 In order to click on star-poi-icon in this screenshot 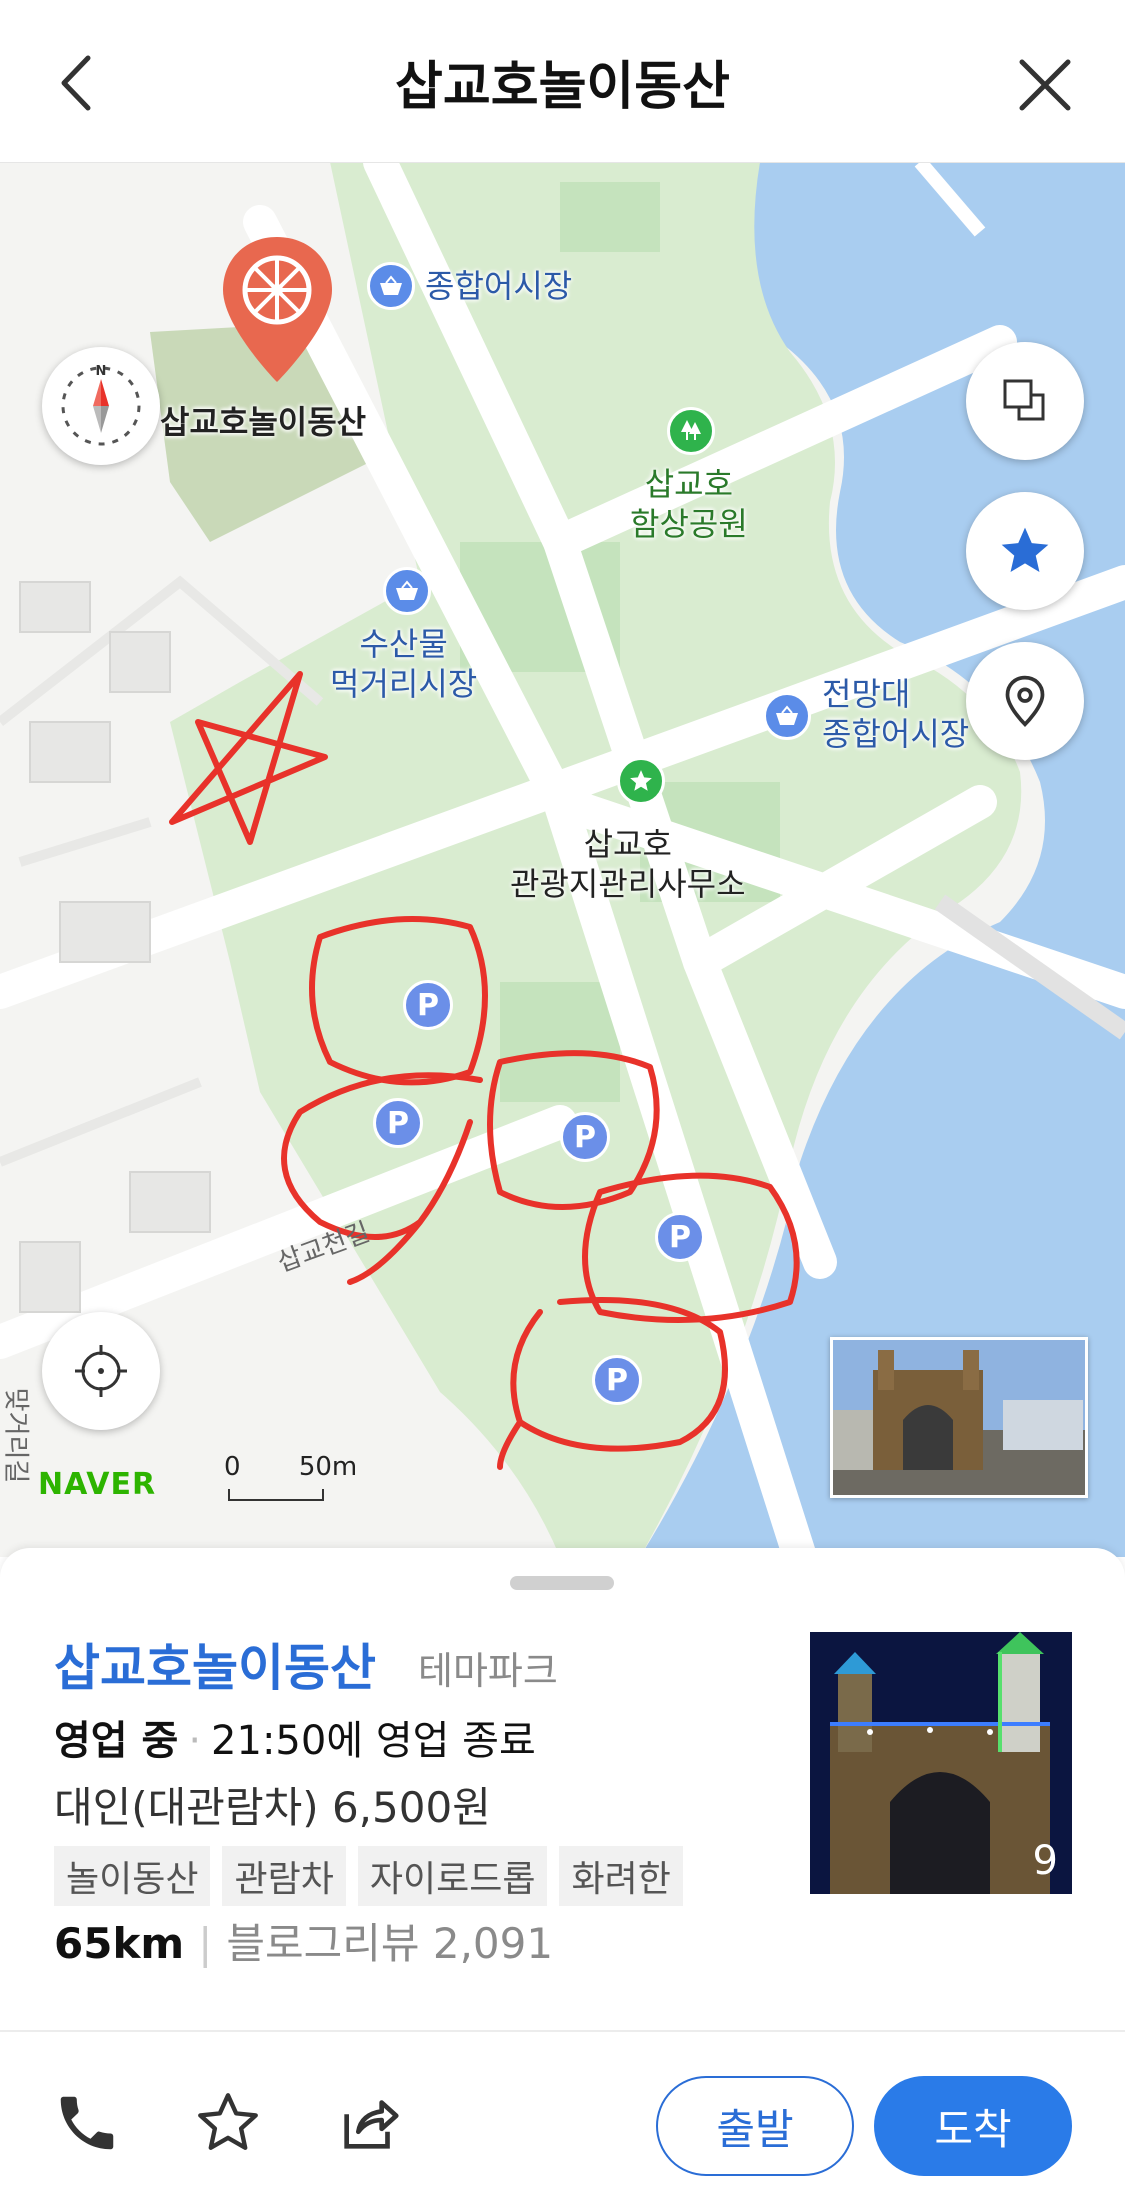, I will do `click(641, 781)`.